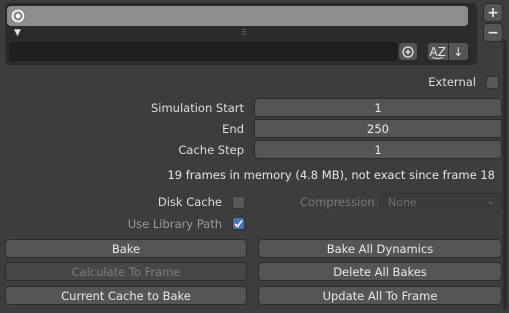 This screenshot has height=313, width=509. I want to click on disk-cache-checkbox, so click(238, 202).